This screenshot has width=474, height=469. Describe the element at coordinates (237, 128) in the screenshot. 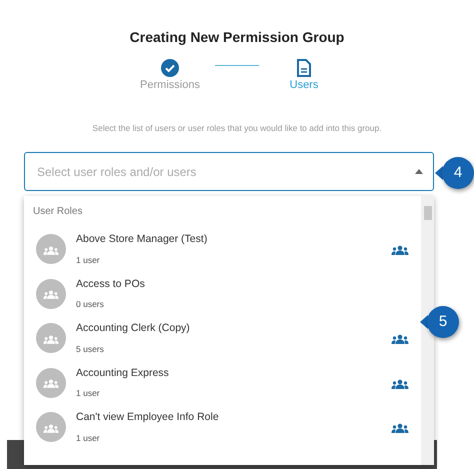

I see `instruction-text: Select the list of users or user roles that you would like to add into this group.` at that location.